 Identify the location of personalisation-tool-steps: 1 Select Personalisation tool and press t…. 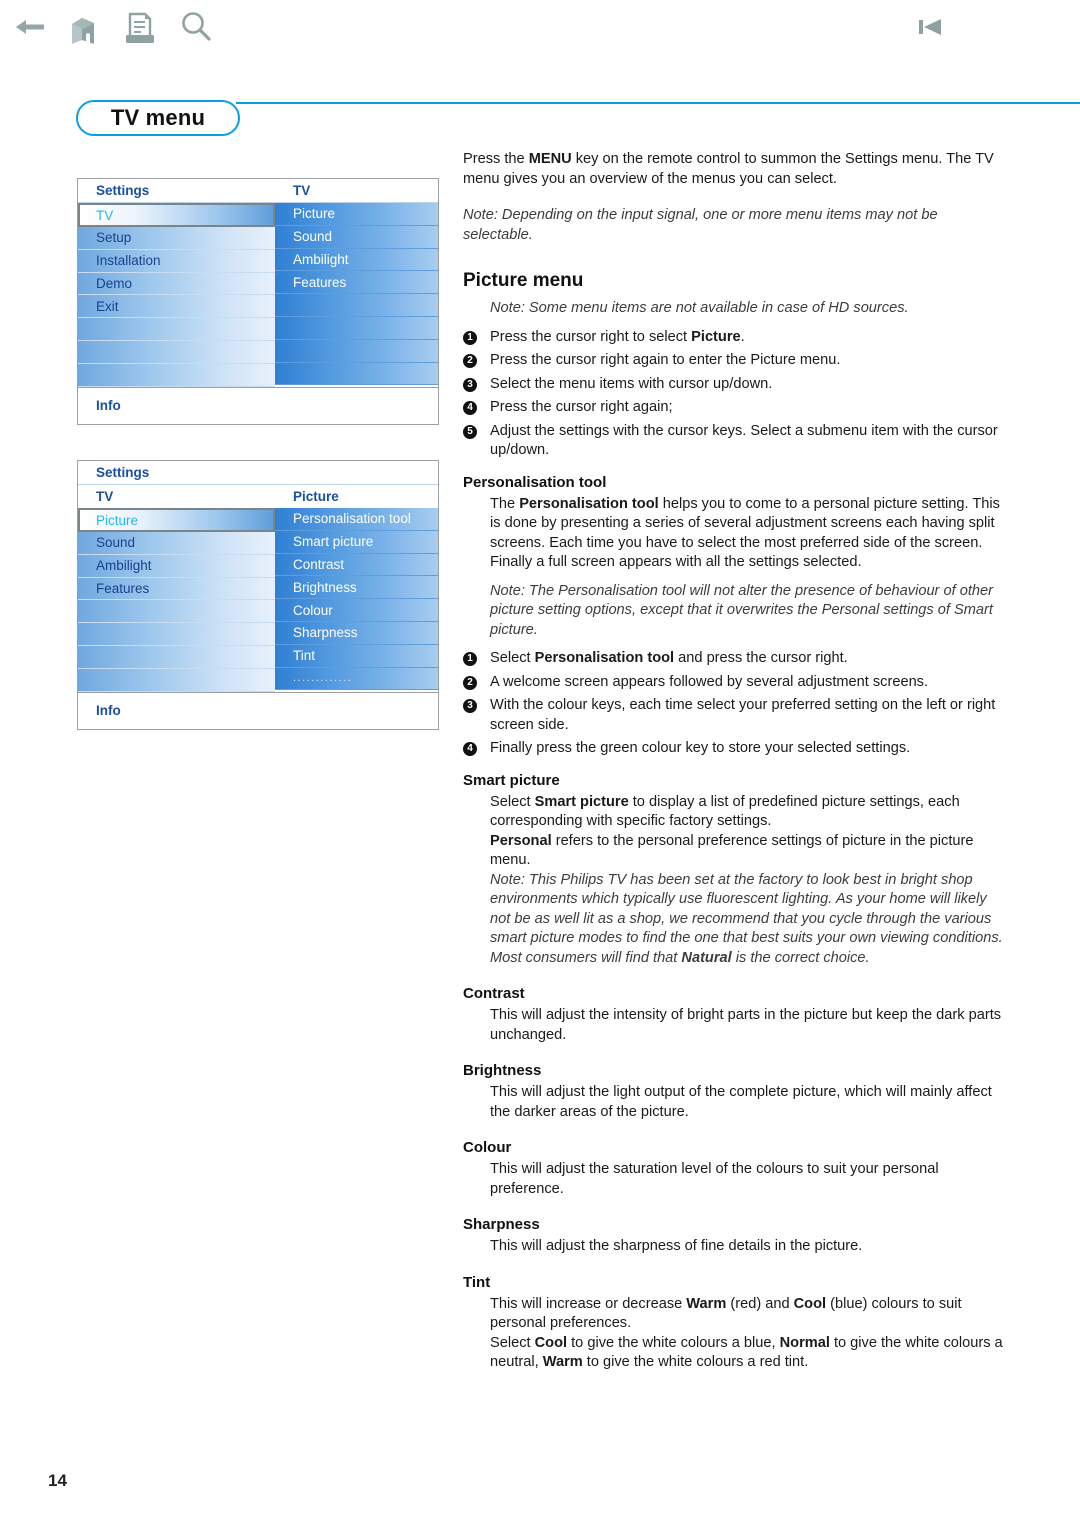
(735, 704).